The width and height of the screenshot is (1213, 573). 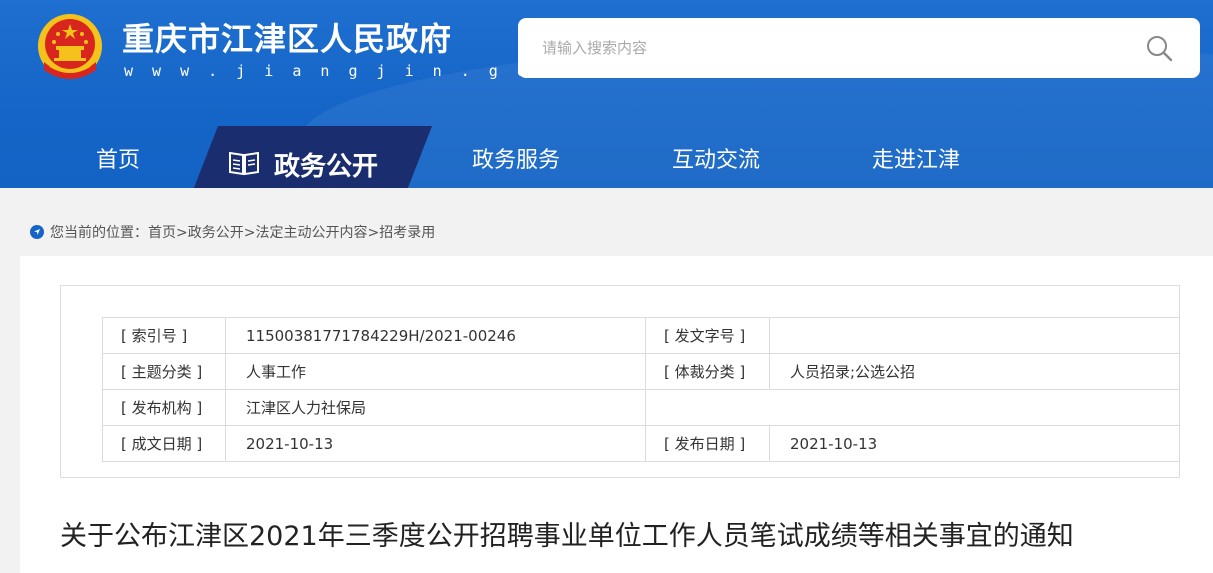 What do you see at coordinates (326, 167) in the screenshot?
I see `nav-item-gov-affairs-label: 政务公开` at bounding box center [326, 167].